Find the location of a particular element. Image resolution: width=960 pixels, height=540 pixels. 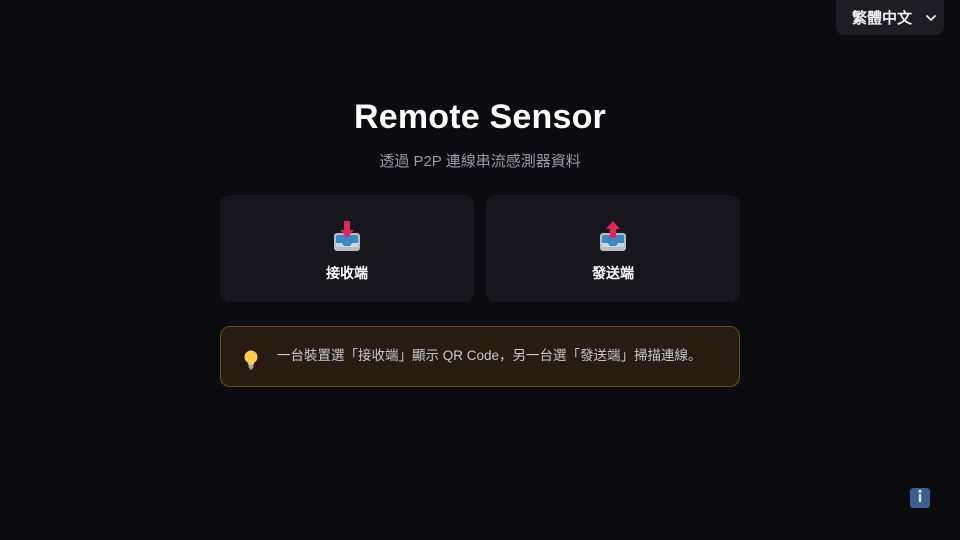

outbox-upload-icon is located at coordinates (613, 236).